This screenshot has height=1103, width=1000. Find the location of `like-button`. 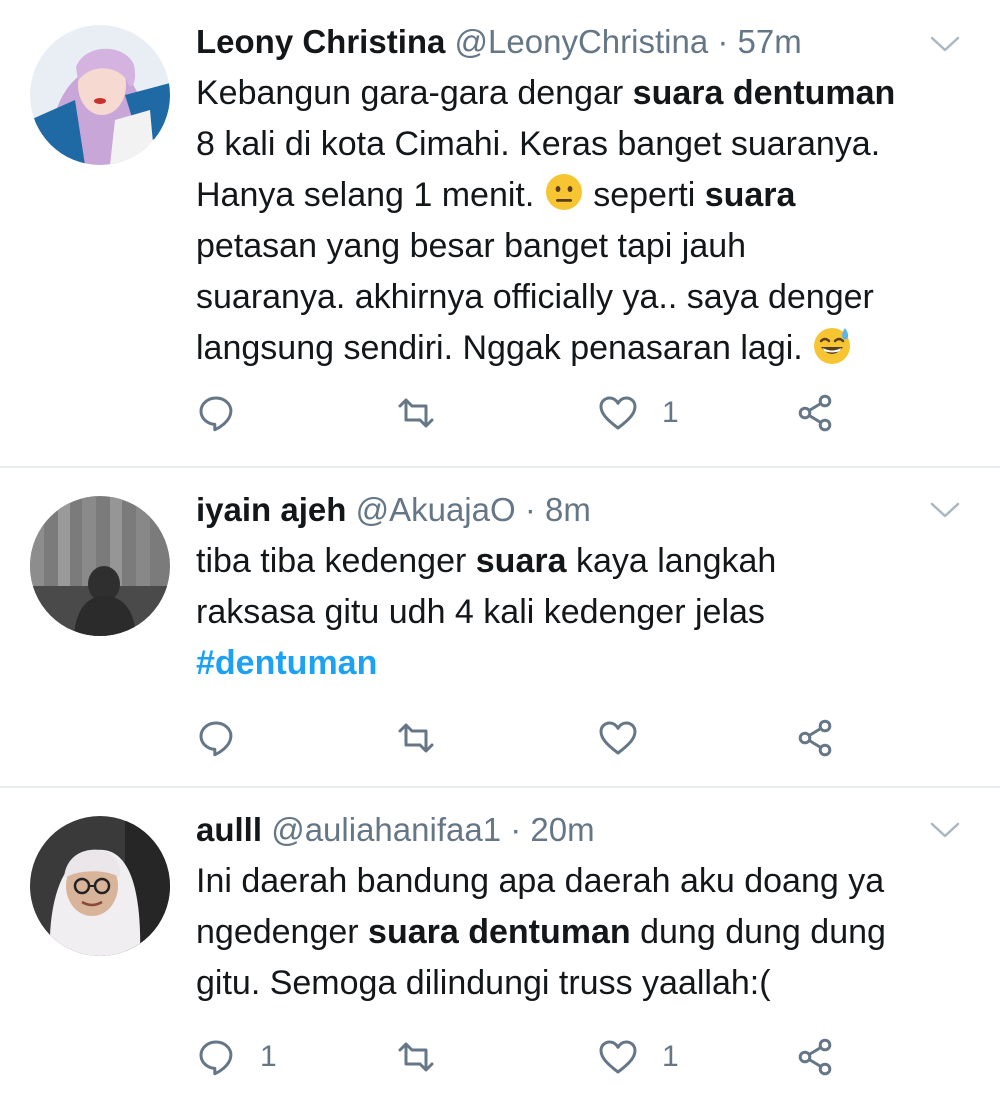

like-button is located at coordinates (630, 738).